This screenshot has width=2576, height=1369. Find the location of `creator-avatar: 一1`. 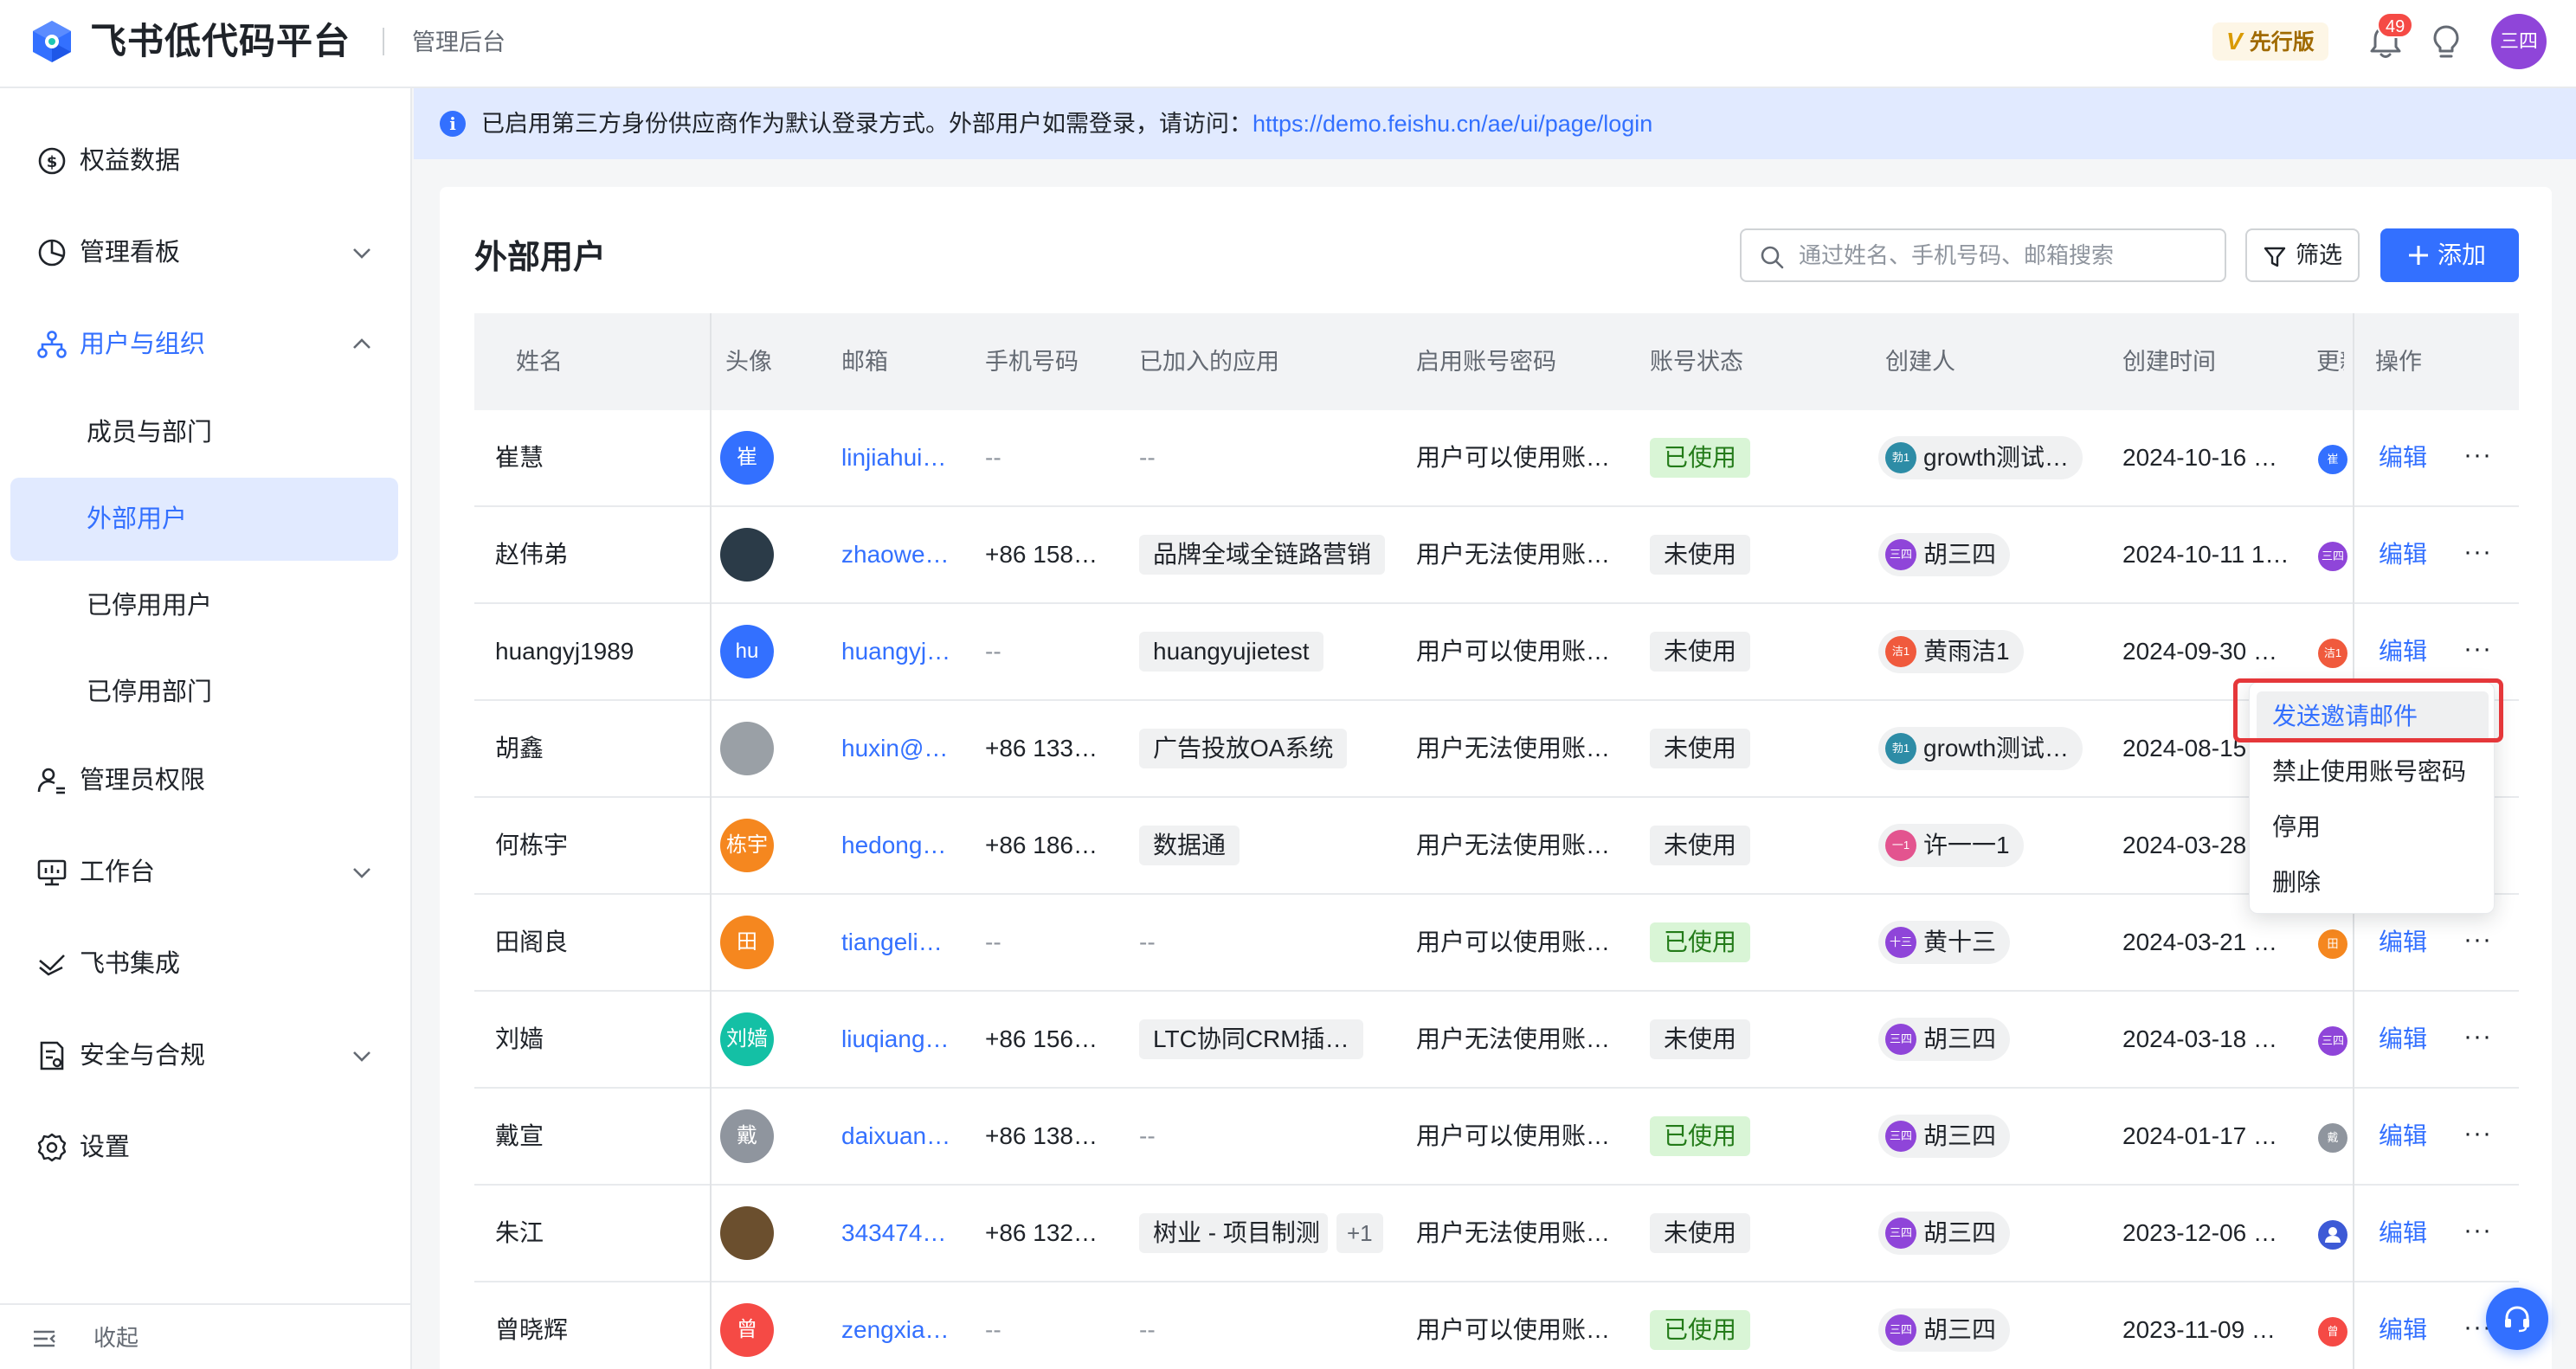

creator-avatar: 一1 is located at coordinates (1900, 845).